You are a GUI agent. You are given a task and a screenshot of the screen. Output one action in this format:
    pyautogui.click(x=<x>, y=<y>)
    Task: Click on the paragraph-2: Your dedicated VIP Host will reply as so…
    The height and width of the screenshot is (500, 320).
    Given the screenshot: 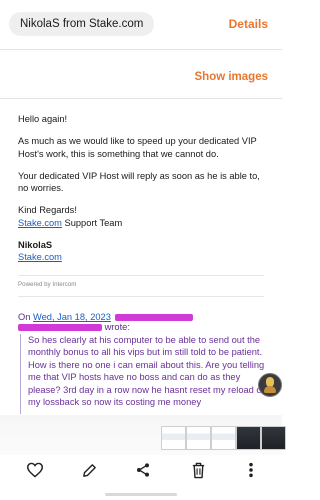 What is the action you would take?
    pyautogui.click(x=139, y=182)
    